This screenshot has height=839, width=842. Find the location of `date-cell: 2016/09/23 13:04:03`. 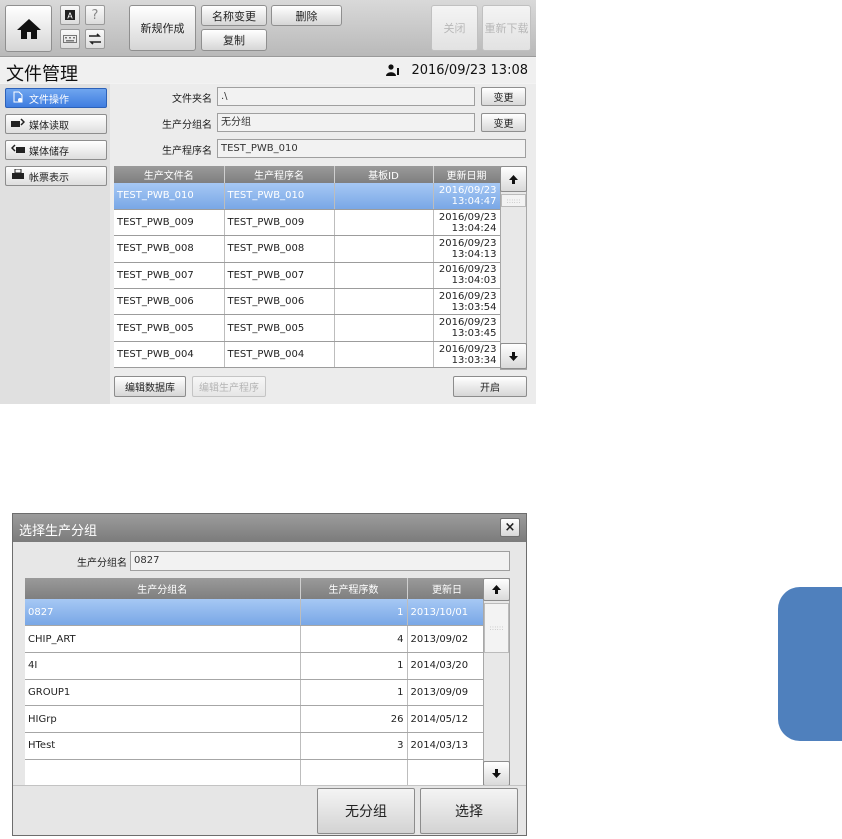

date-cell: 2016/09/23 13:04:03 is located at coordinates (467, 276).